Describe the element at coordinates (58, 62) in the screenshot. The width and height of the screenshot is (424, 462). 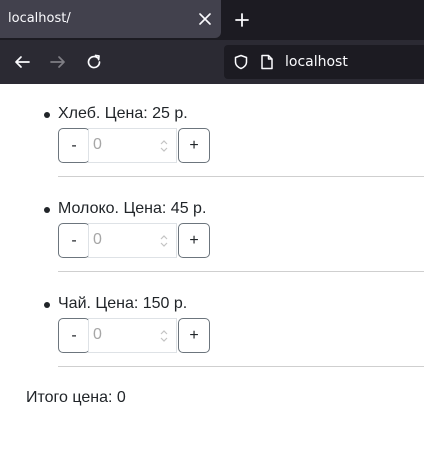
I see `forward-arrow-icon` at that location.